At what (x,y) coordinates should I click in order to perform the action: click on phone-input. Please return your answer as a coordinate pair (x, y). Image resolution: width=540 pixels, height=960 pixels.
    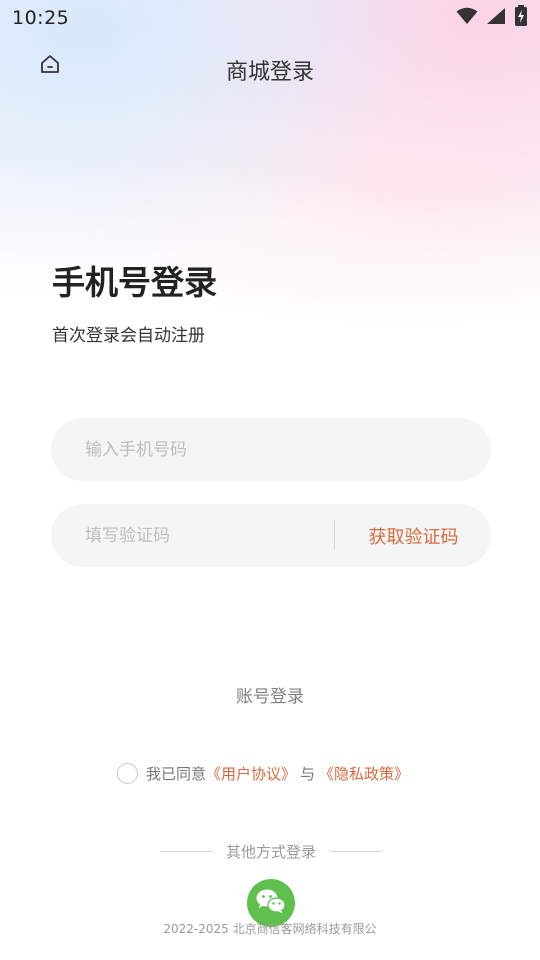
    Looking at the image, I should click on (210, 449).